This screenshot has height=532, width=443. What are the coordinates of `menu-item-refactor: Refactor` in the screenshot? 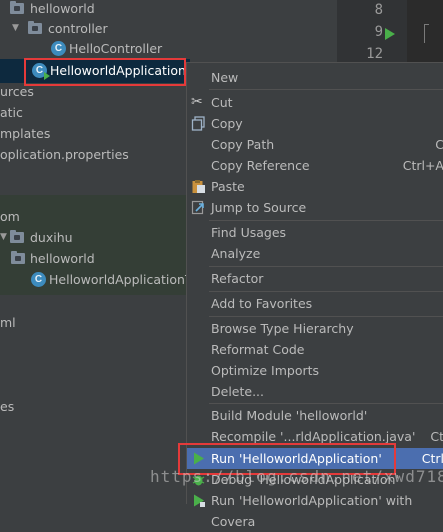 It's located at (315, 278).